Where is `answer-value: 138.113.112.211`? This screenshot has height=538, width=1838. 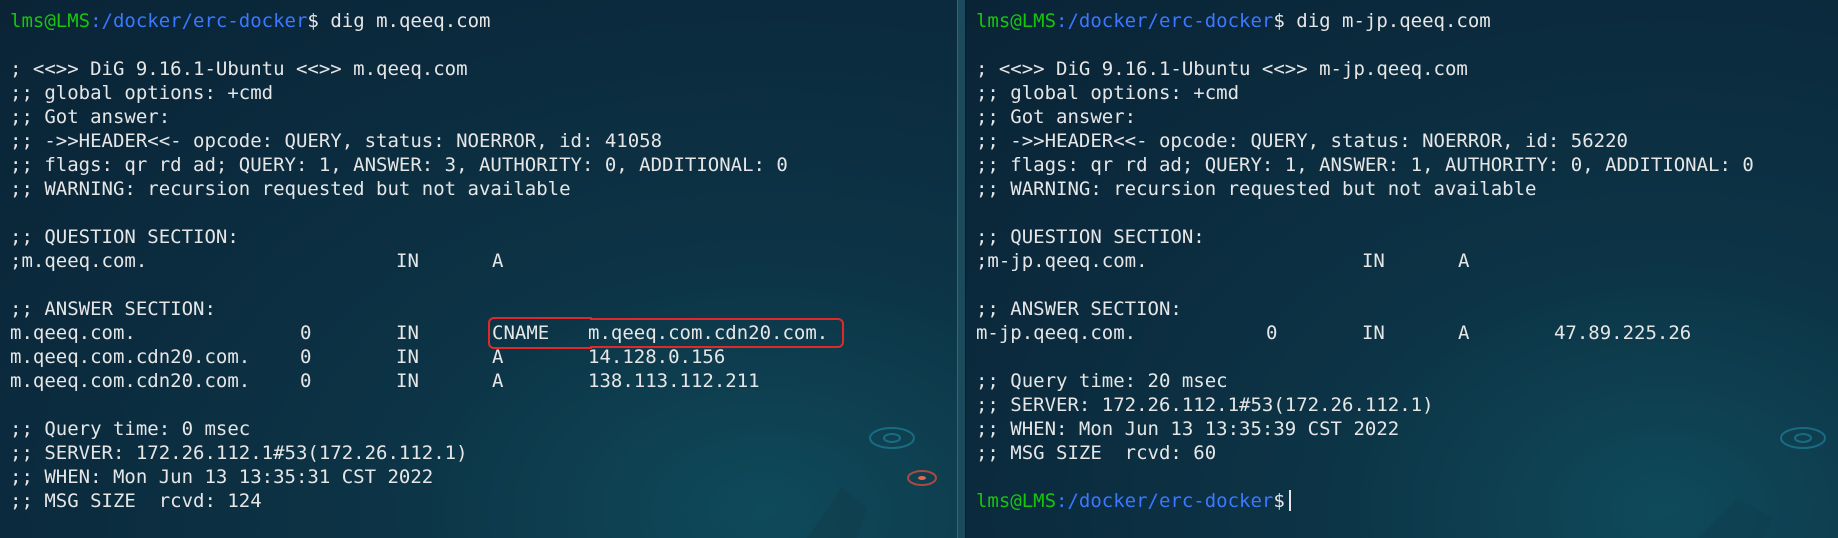 answer-value: 138.113.112.211 is located at coordinates (674, 381).